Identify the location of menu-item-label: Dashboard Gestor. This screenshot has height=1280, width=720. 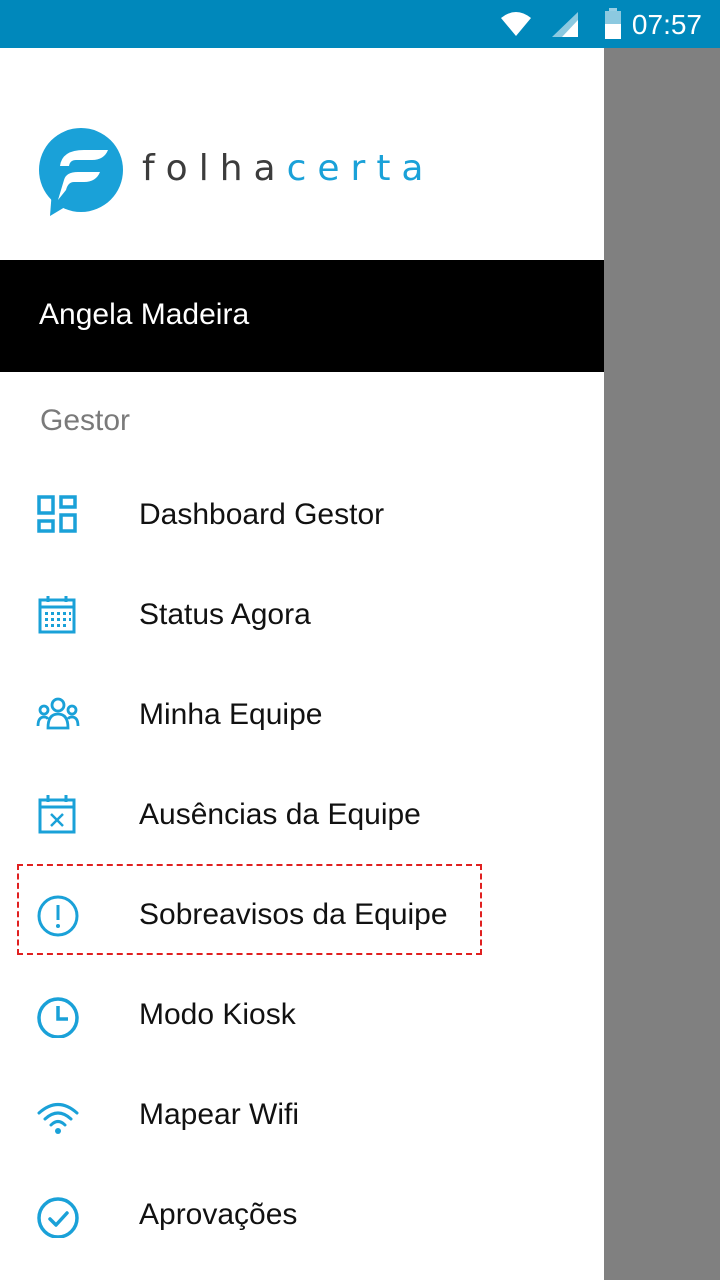
(262, 514).